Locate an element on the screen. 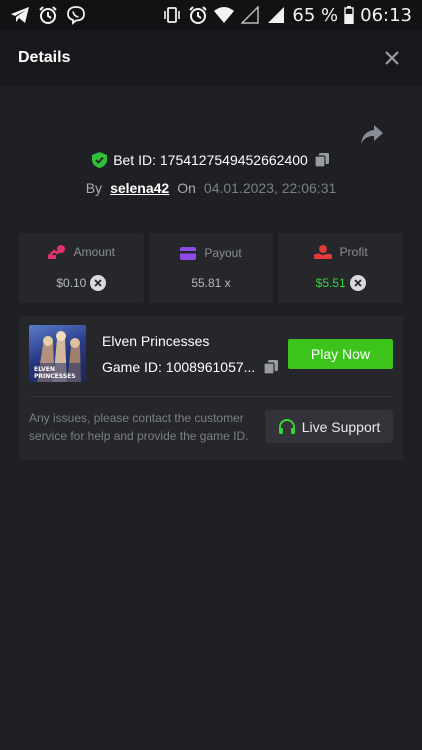 The width and height of the screenshot is (422, 750). signal-empty-icon is located at coordinates (250, 15).